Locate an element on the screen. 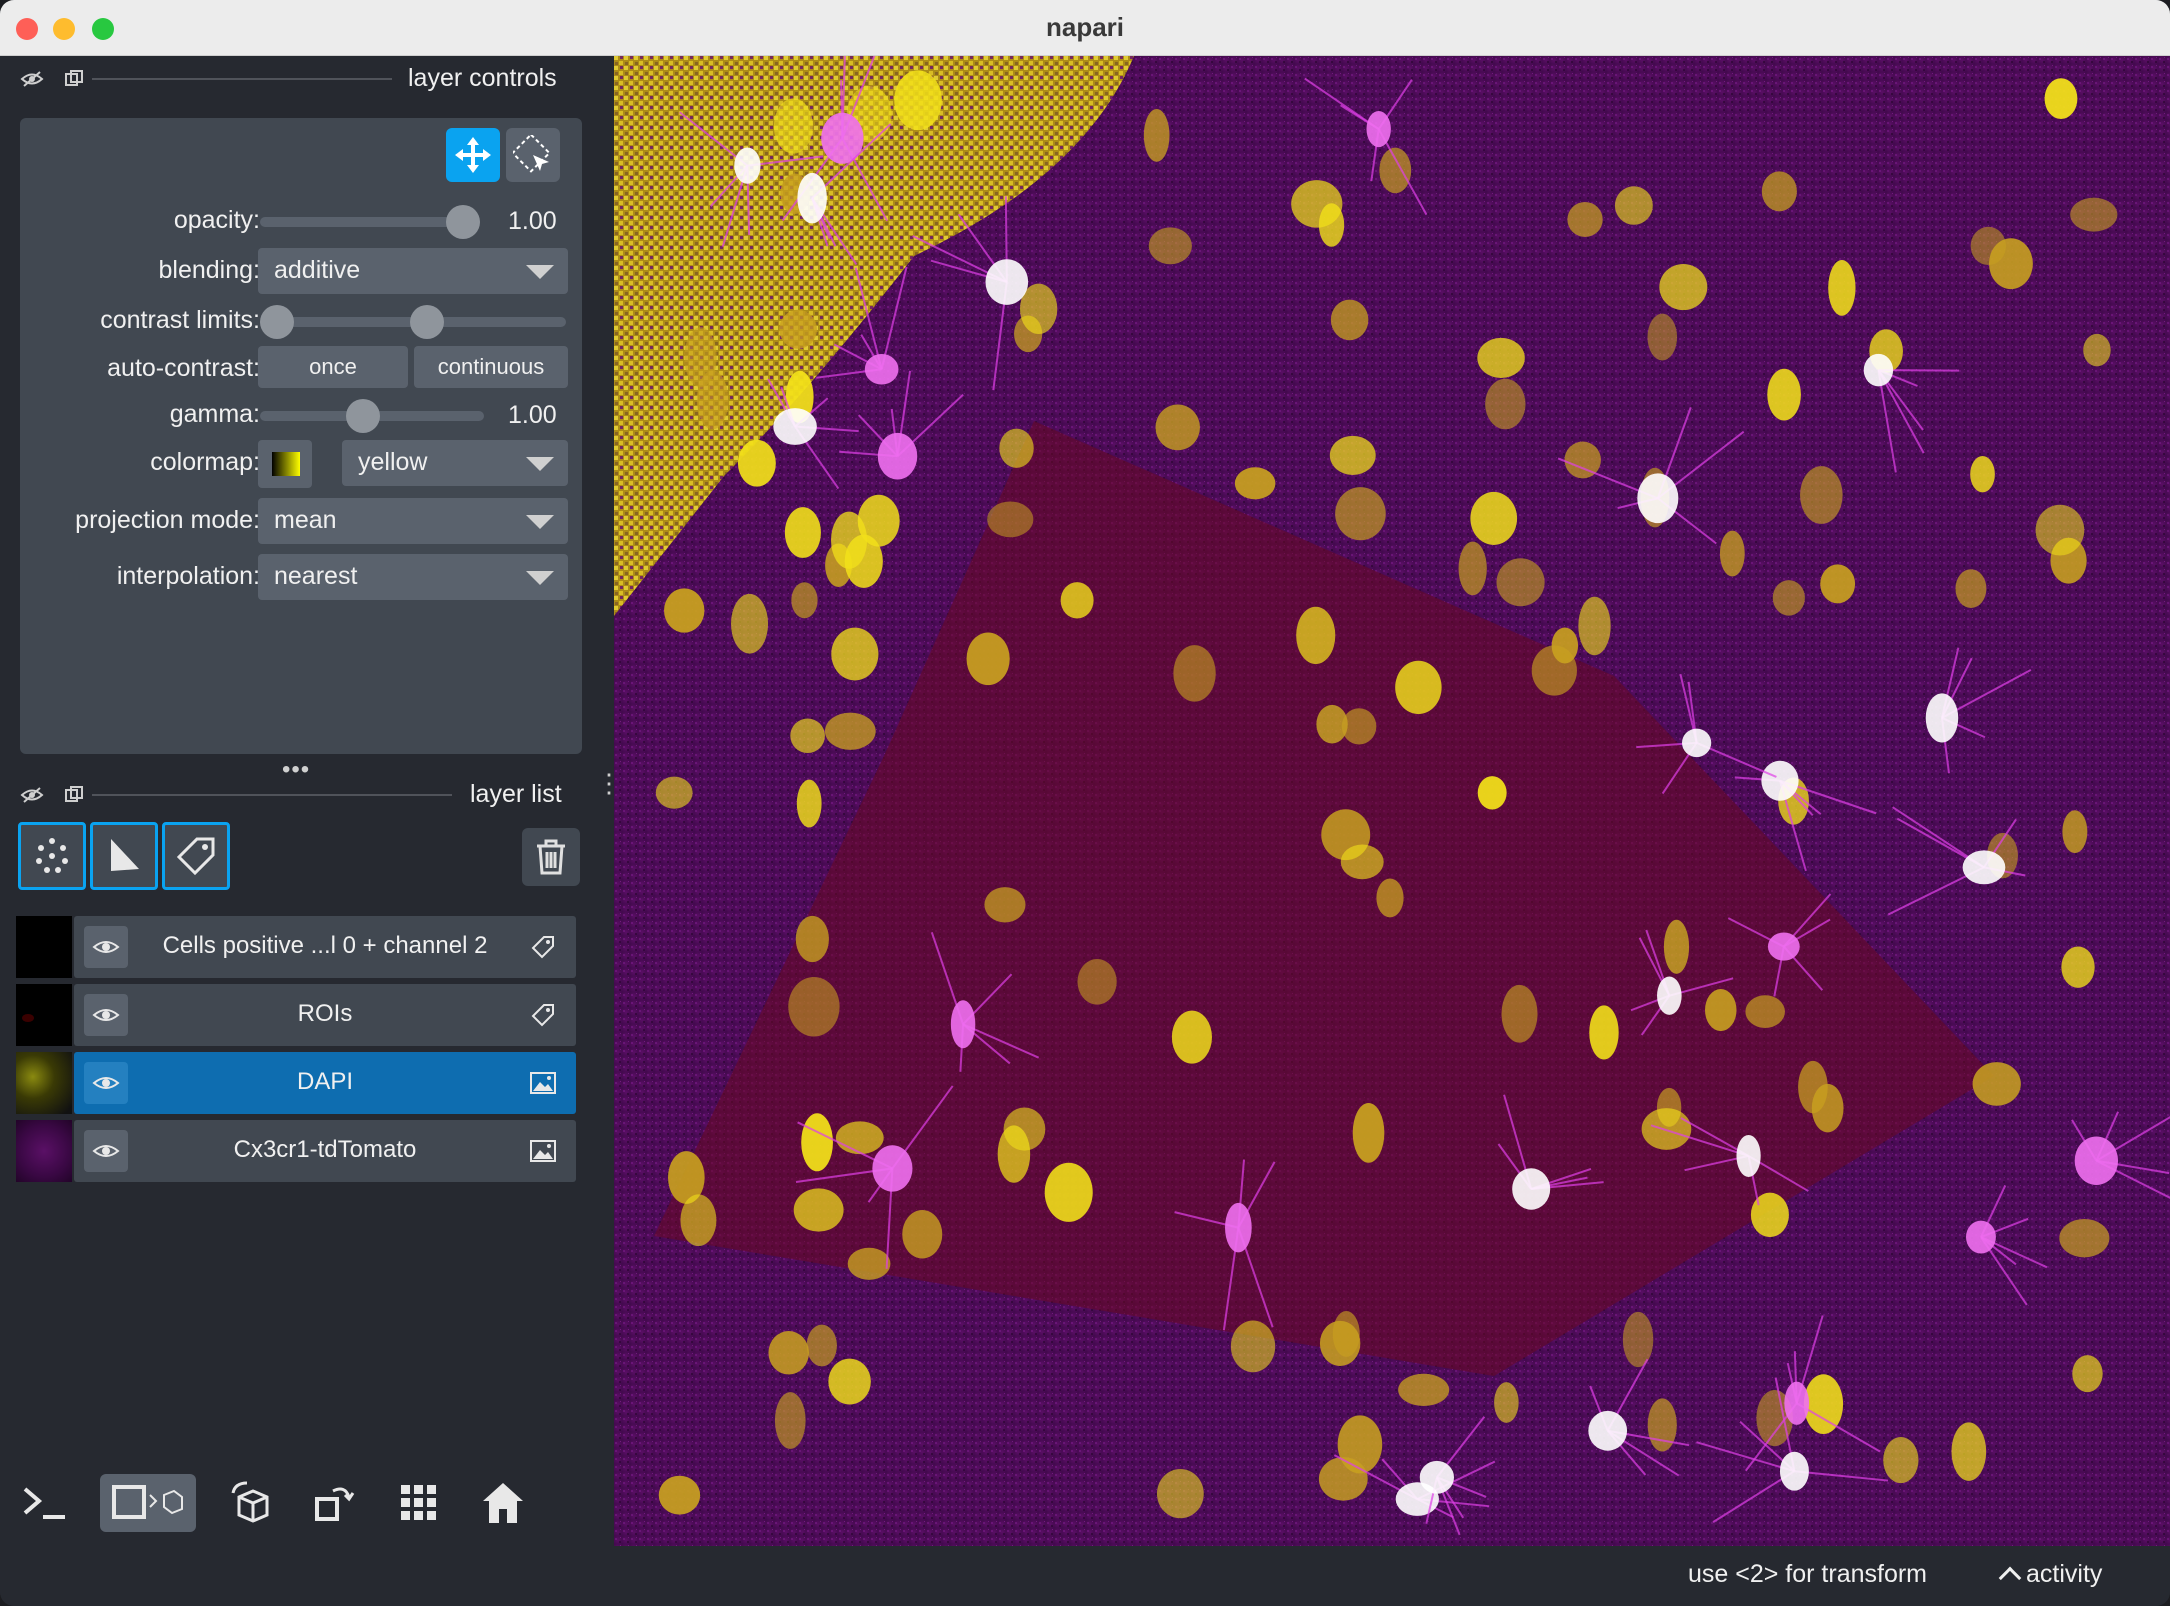 The height and width of the screenshot is (1606, 2170). layer-row: Cells positive ...l 0 + channel 2 is located at coordinates (296, 947).